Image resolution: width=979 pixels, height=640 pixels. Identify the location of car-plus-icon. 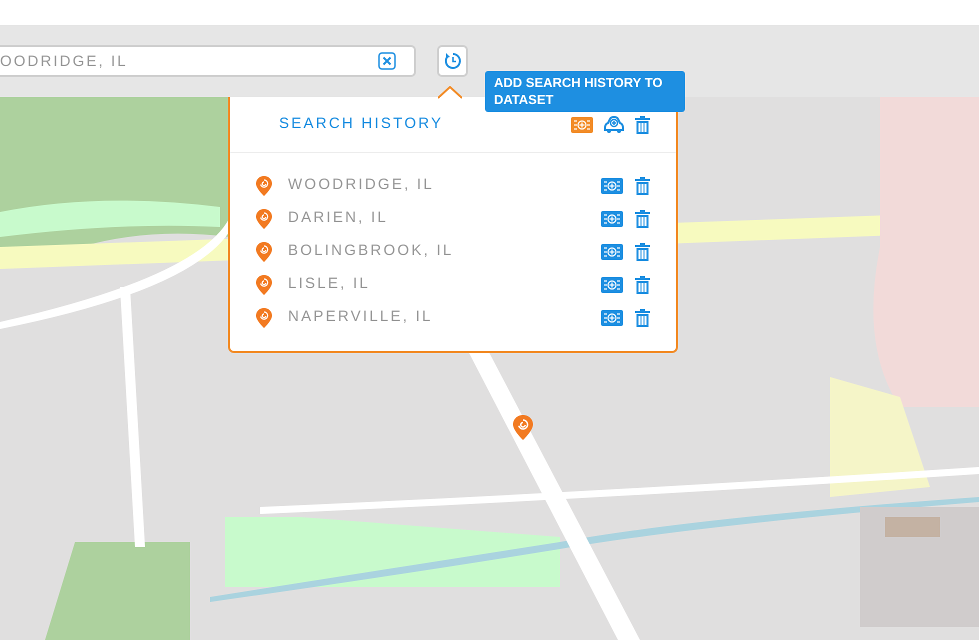
(614, 125).